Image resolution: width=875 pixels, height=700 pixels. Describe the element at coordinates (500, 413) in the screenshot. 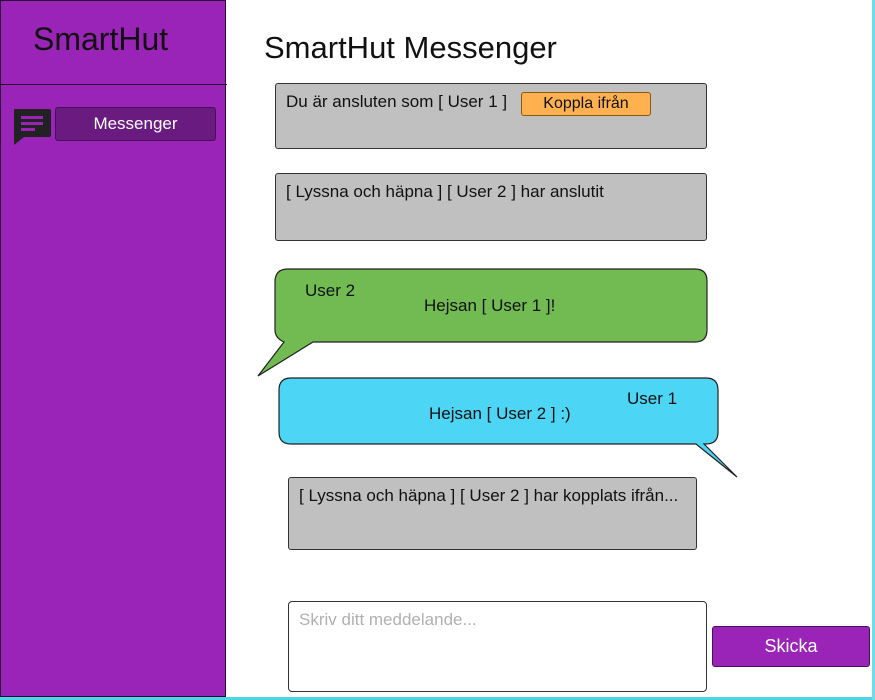

I see `message-text: Hejsan [ User 2 ] :)` at that location.